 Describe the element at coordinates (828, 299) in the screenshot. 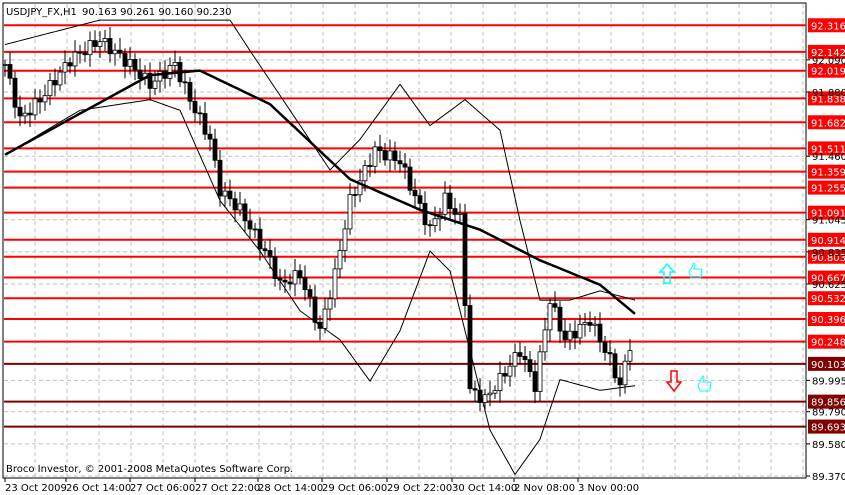

I see `level-label: 90.532` at that location.